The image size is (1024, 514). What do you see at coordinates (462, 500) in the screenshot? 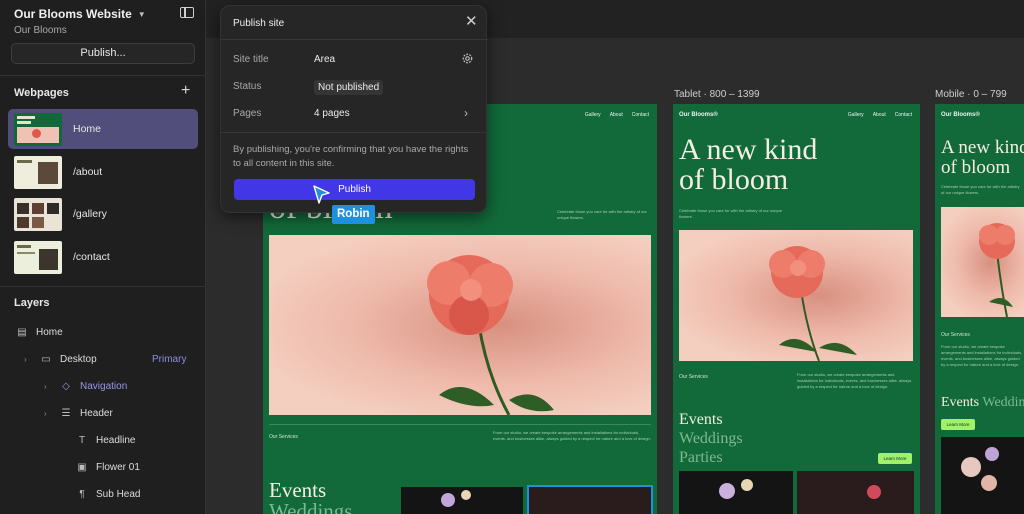
I see `desktop-photo` at bounding box center [462, 500].